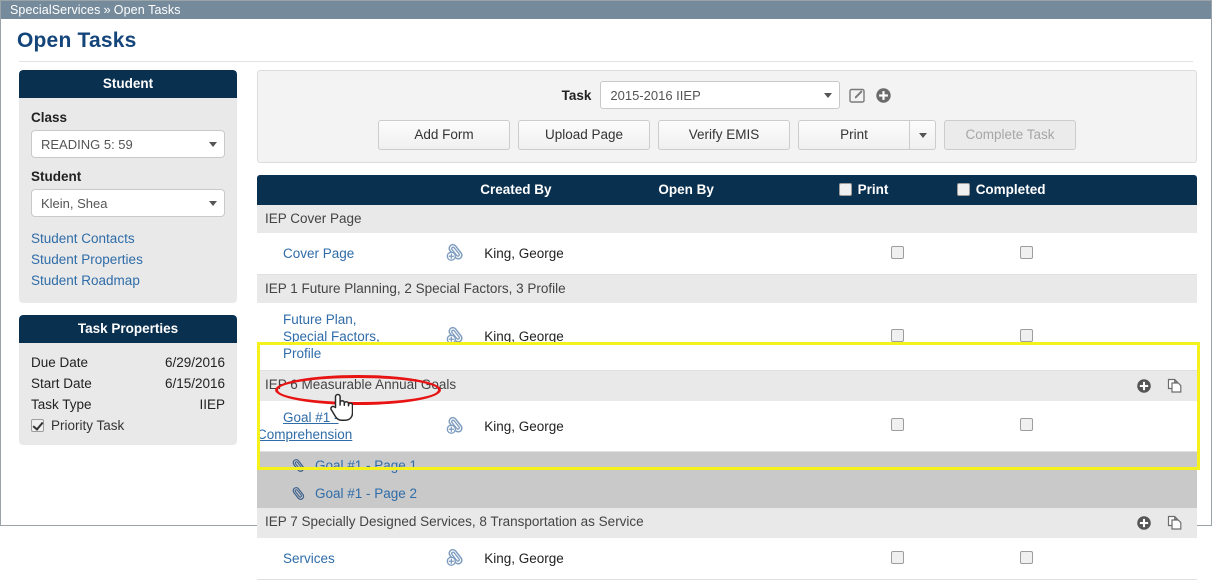 The width and height of the screenshot is (1212, 580). I want to click on form-name-cell: Cover Page, so click(345, 254).